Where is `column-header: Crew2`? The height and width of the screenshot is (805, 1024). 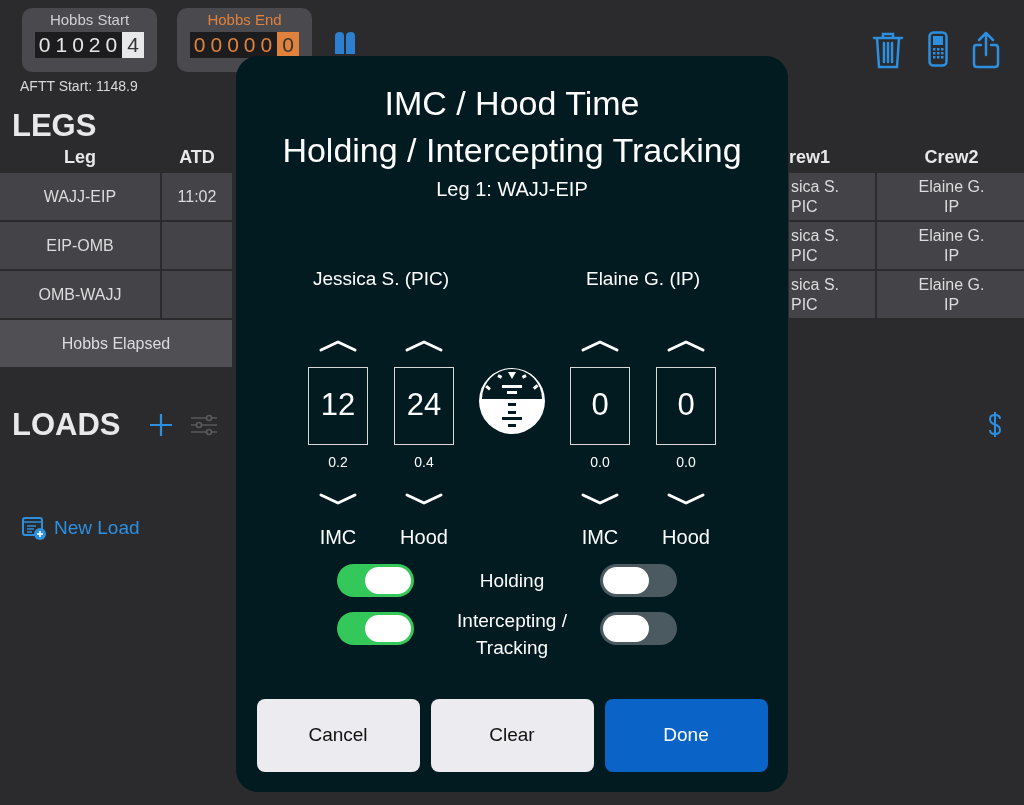 column-header: Crew2 is located at coordinates (951, 157).